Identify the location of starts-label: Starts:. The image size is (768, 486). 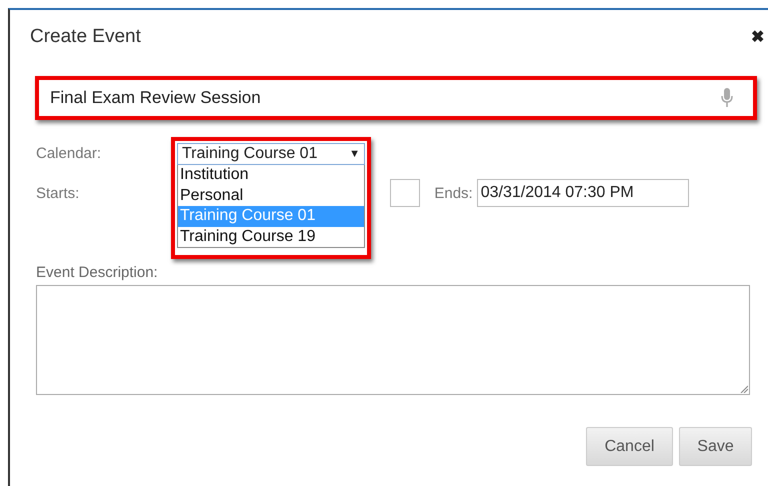
(58, 193).